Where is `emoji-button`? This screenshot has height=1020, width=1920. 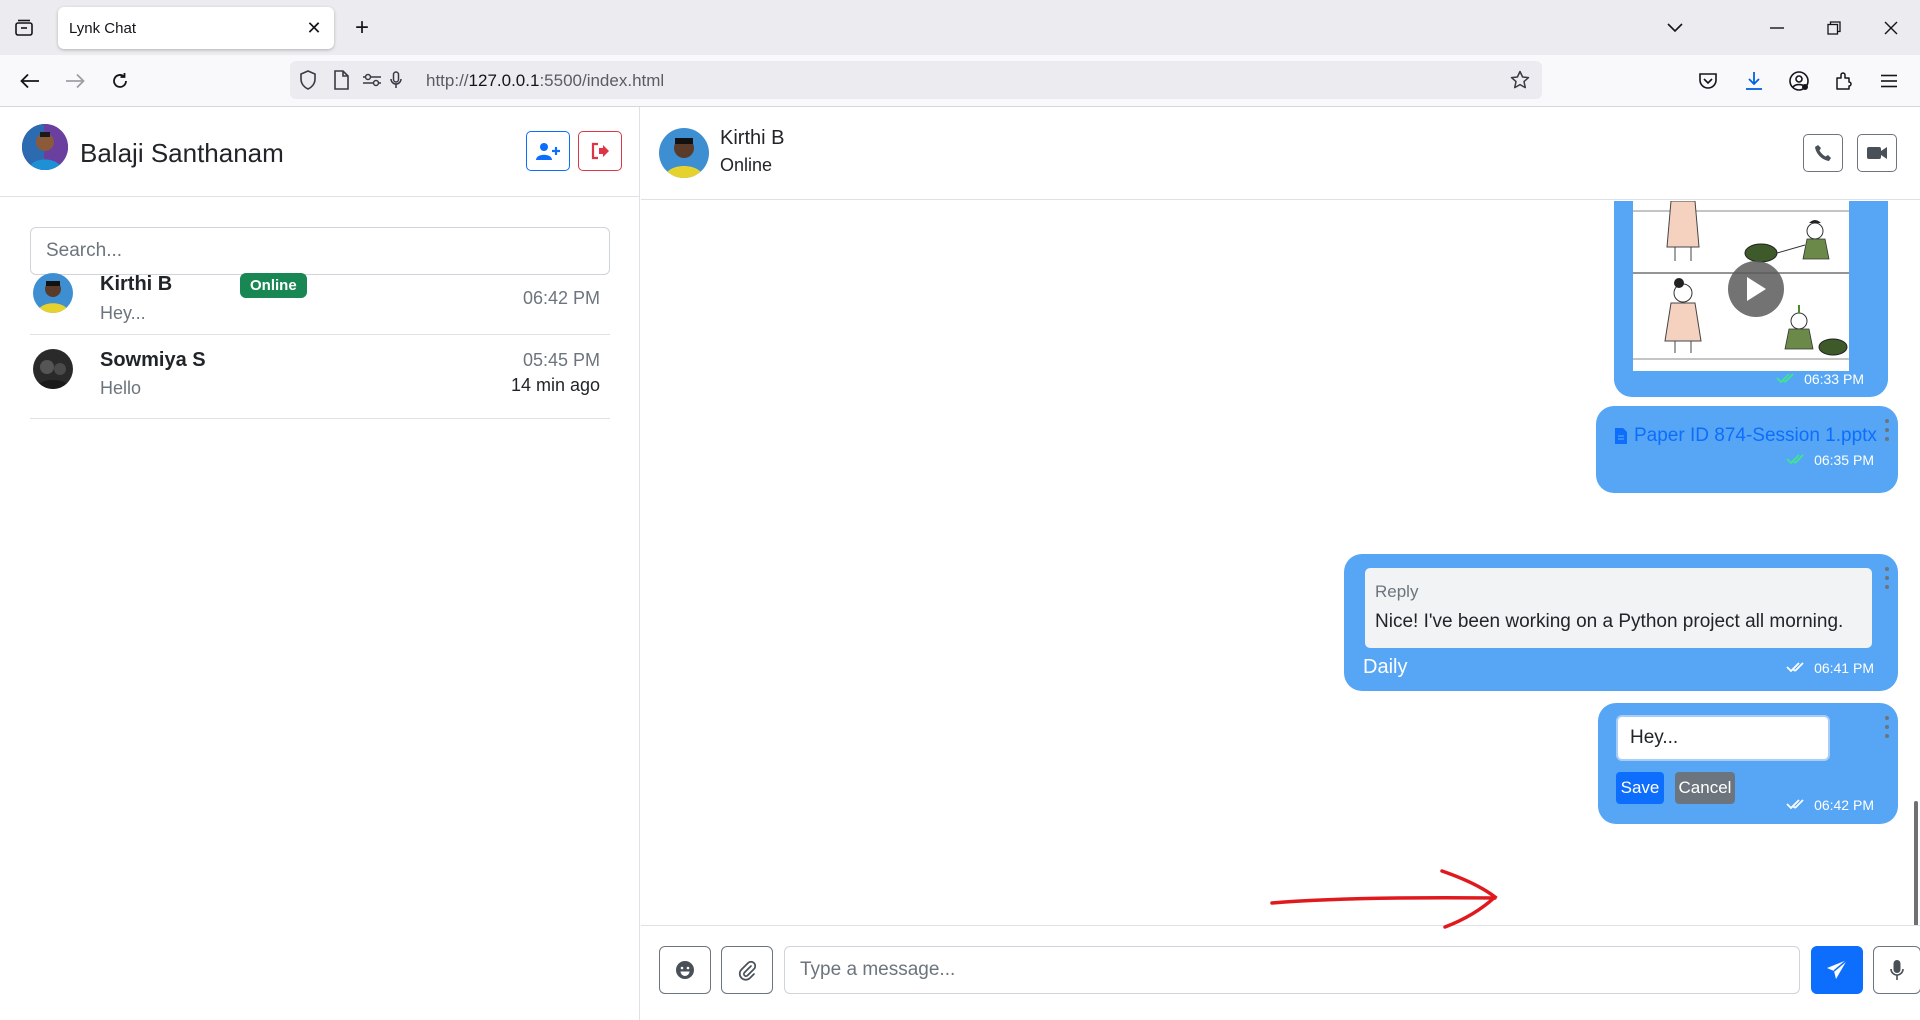
emoji-button is located at coordinates (685, 970).